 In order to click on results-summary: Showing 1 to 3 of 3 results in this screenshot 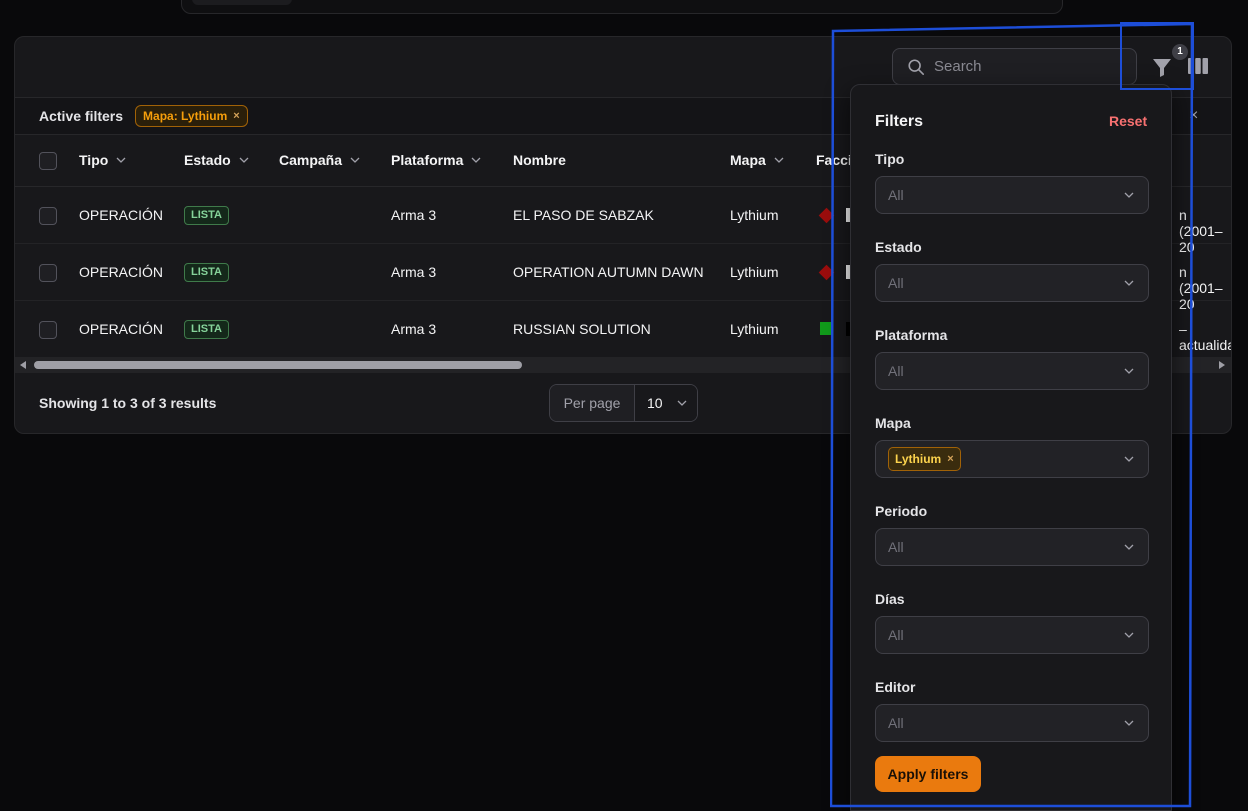, I will do `click(128, 403)`.